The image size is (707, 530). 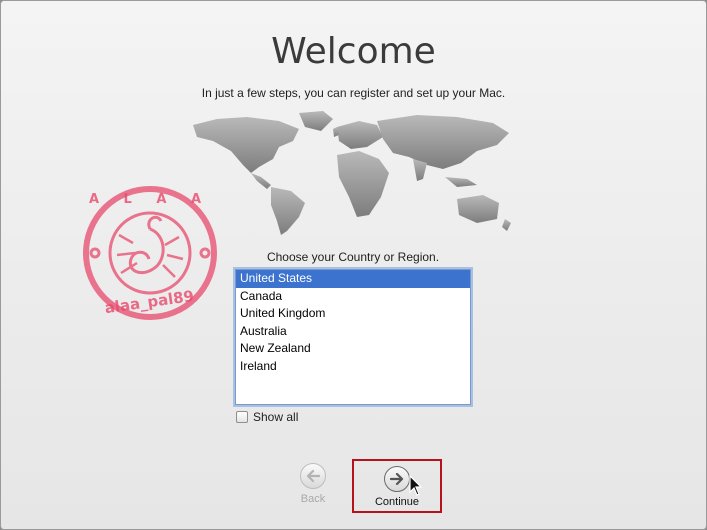 What do you see at coordinates (353, 314) in the screenshot?
I see `list-item-united-kingdom: United Kingdom` at bounding box center [353, 314].